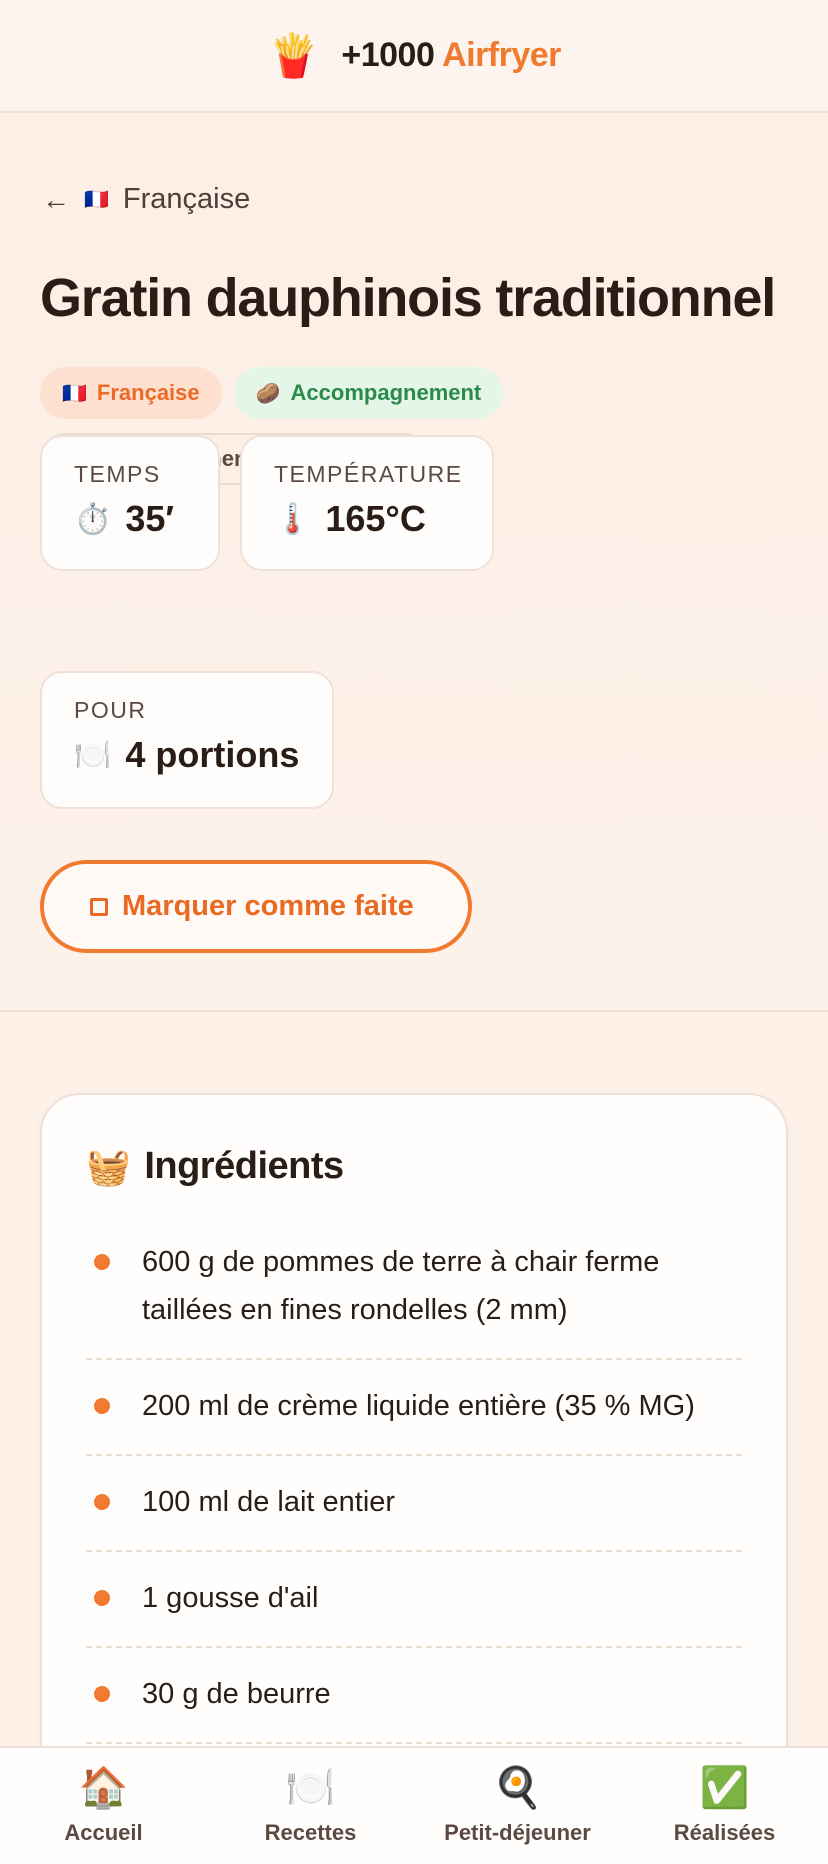 The width and height of the screenshot is (828, 1864). What do you see at coordinates (368, 474) in the screenshot?
I see `stat-temperature-label: TEMPÉRATURE` at bounding box center [368, 474].